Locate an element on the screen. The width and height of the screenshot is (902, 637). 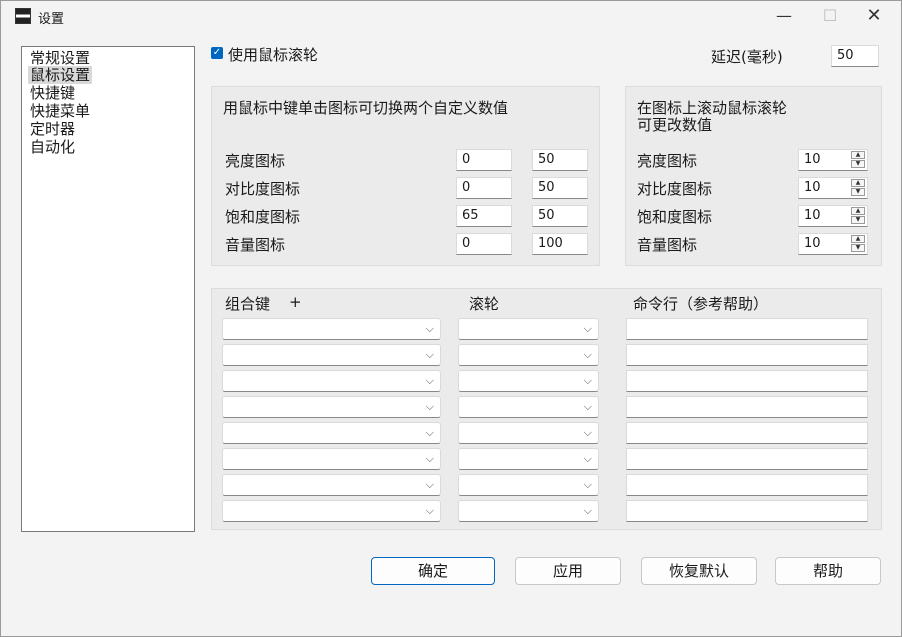
restore-defaults-button: 恢复默认 is located at coordinates (699, 571).